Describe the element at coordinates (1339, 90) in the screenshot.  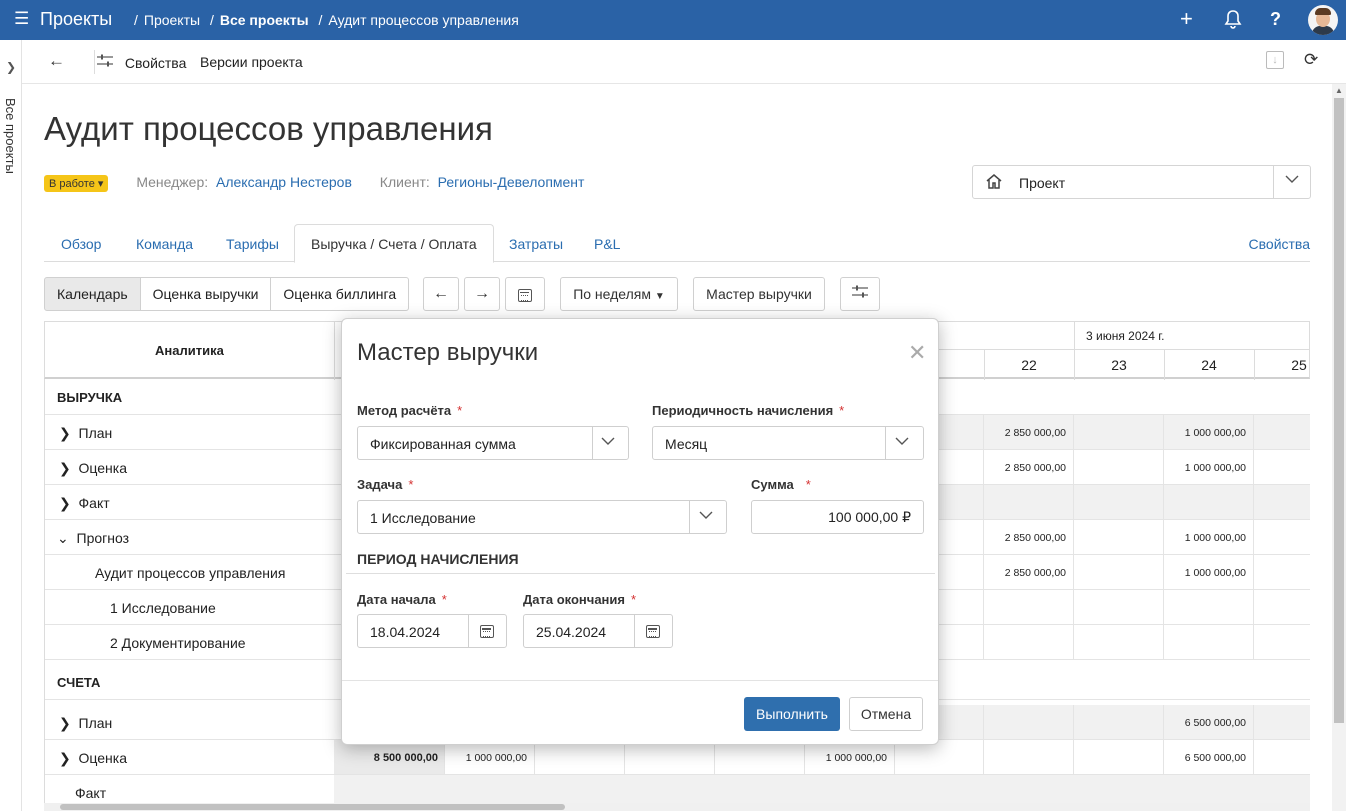
I see `scroll-up-icon: ▲` at that location.